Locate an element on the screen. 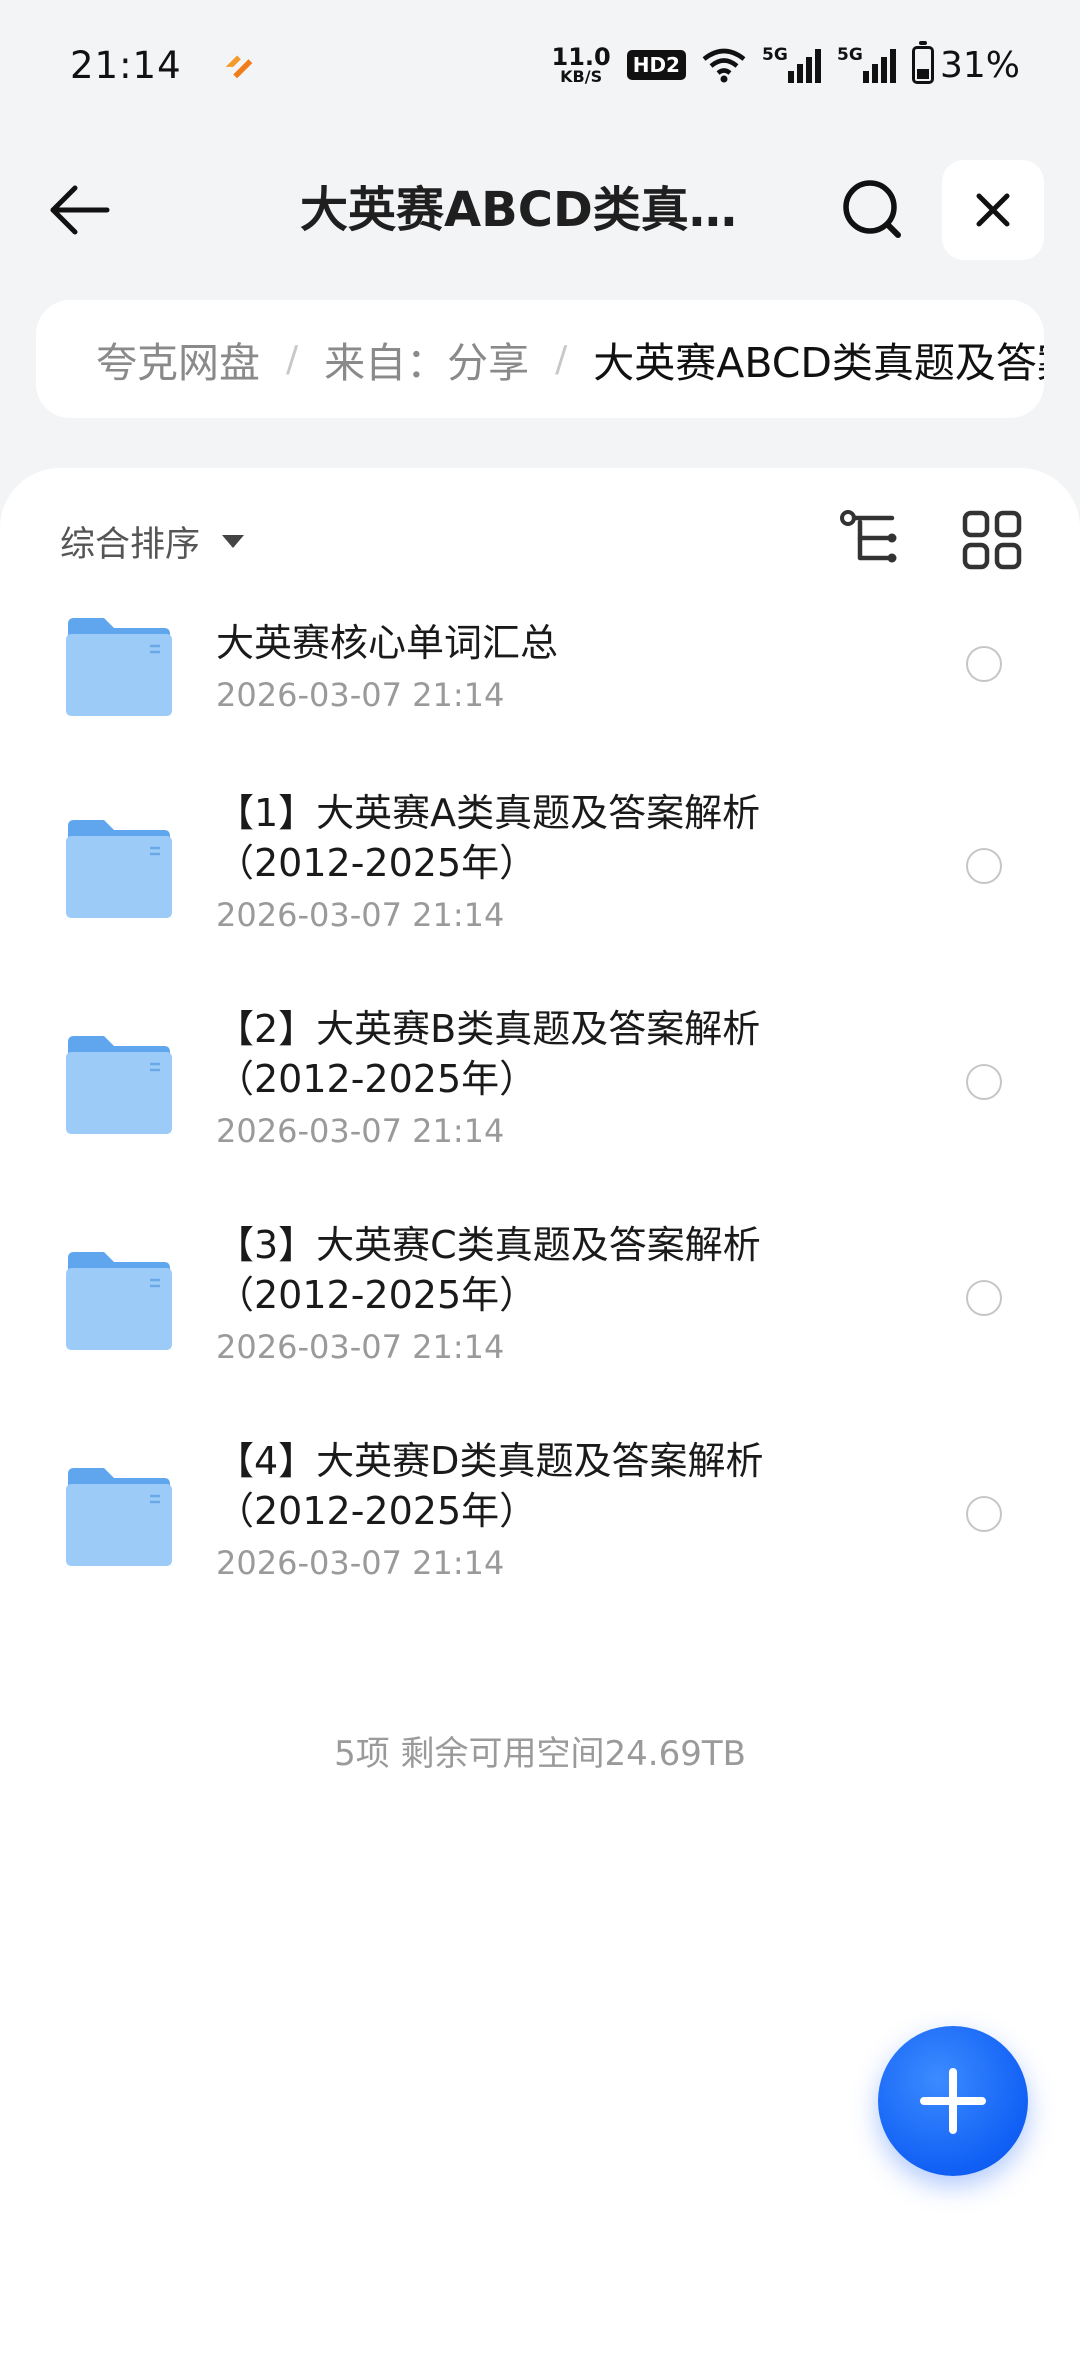  battery-indicator: 31% is located at coordinates (965, 63).